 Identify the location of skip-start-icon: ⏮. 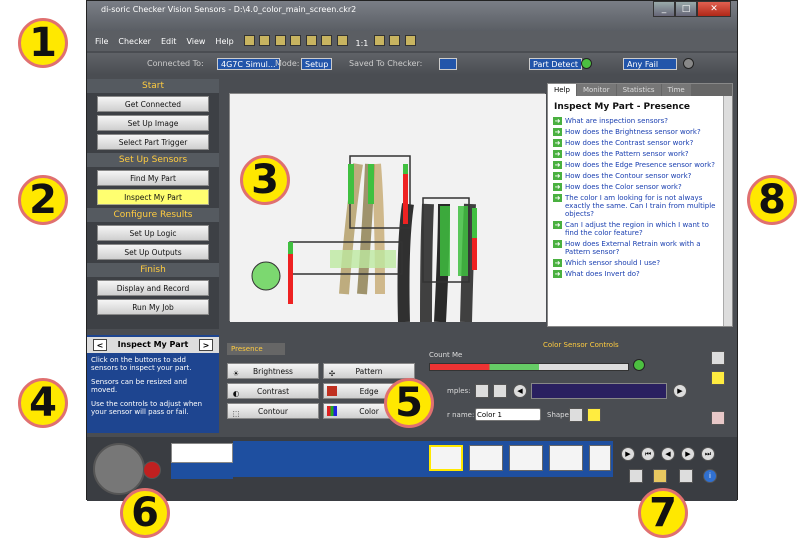
(648, 454).